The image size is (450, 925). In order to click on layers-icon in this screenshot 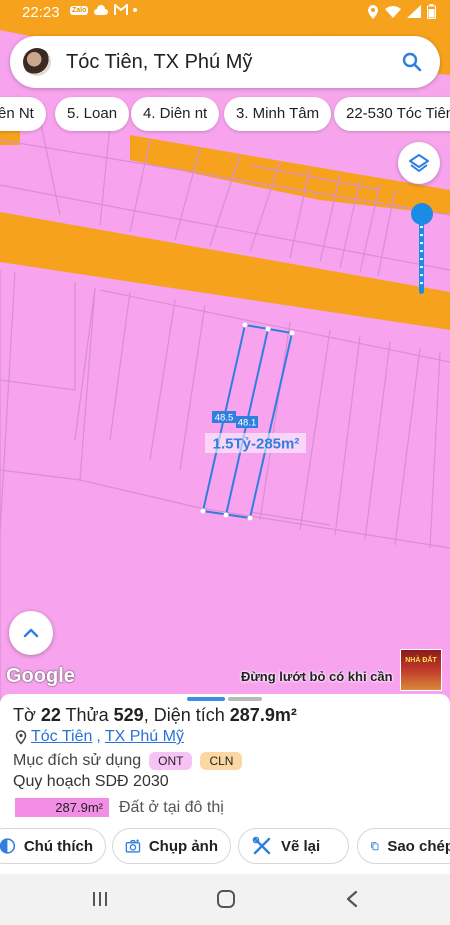, I will do `click(419, 163)`.